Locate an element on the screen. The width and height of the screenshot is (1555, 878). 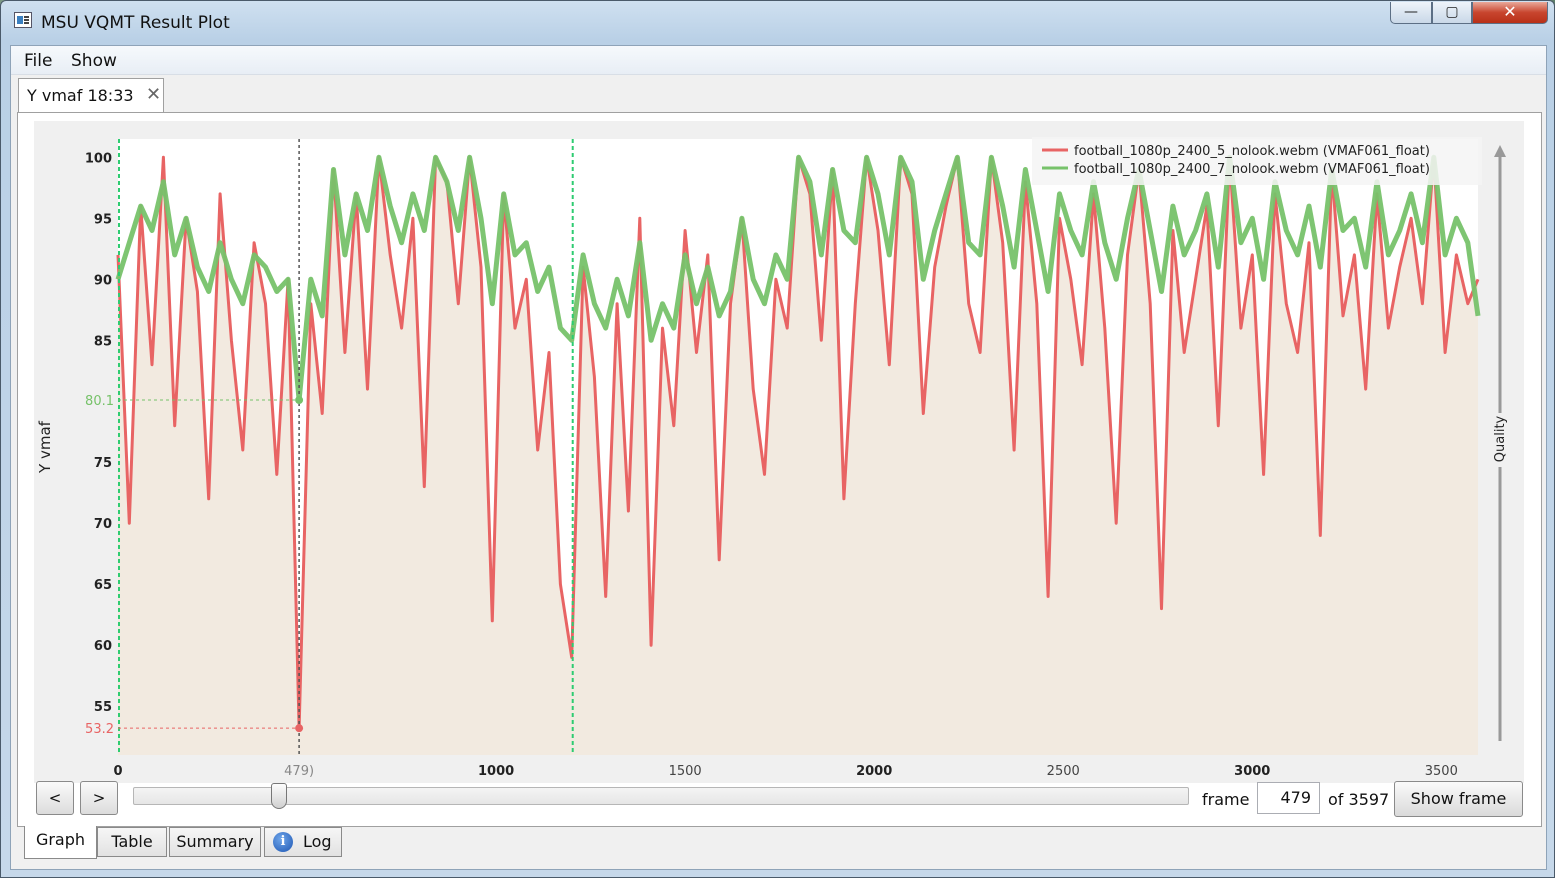
x-tick-label: 1000 is located at coordinates (496, 771).